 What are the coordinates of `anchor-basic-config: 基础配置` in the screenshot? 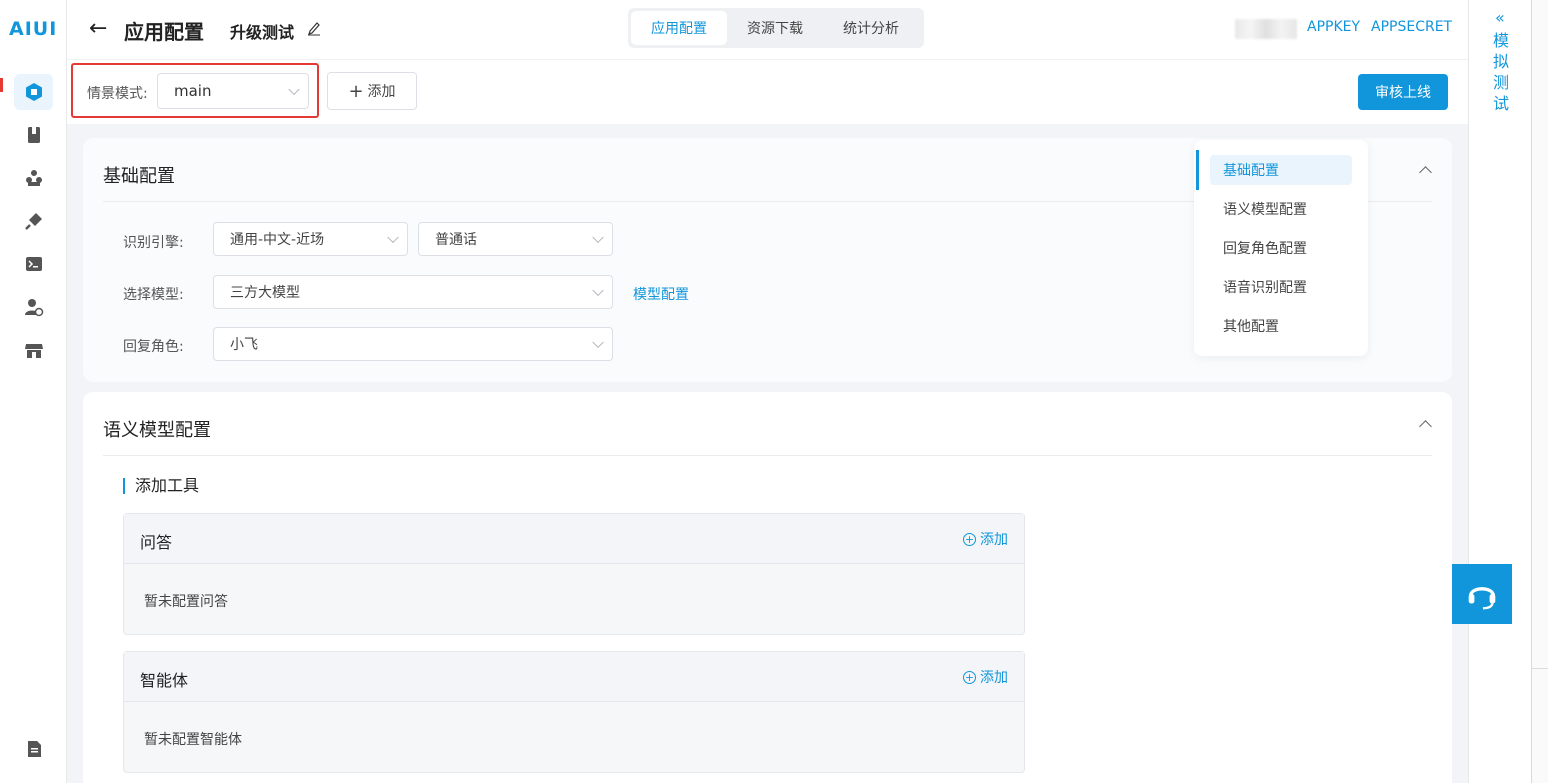 It's located at (1281, 170).